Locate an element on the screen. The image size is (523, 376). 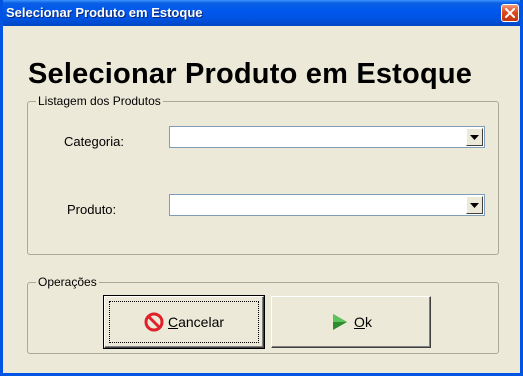
produto-label: Produto: is located at coordinates (92, 209).